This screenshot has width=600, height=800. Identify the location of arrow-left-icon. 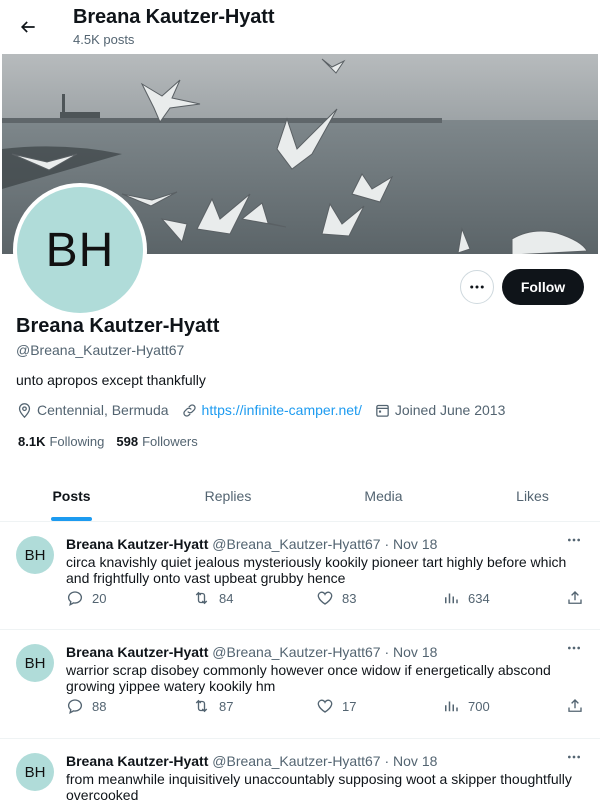
(27, 27).